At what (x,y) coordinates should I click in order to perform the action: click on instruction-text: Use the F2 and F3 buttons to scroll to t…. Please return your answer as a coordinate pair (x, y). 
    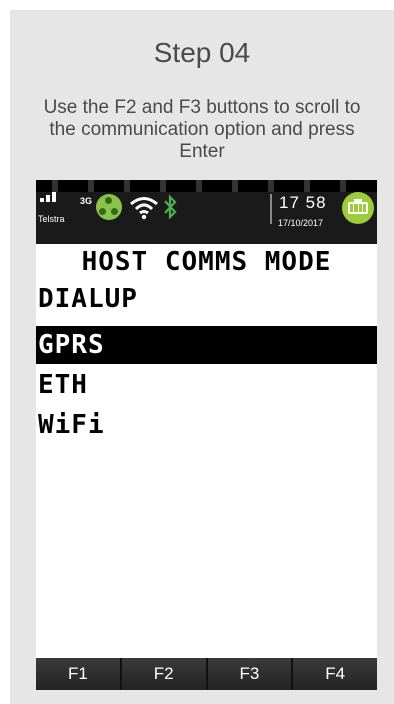
    Looking at the image, I should click on (202, 129).